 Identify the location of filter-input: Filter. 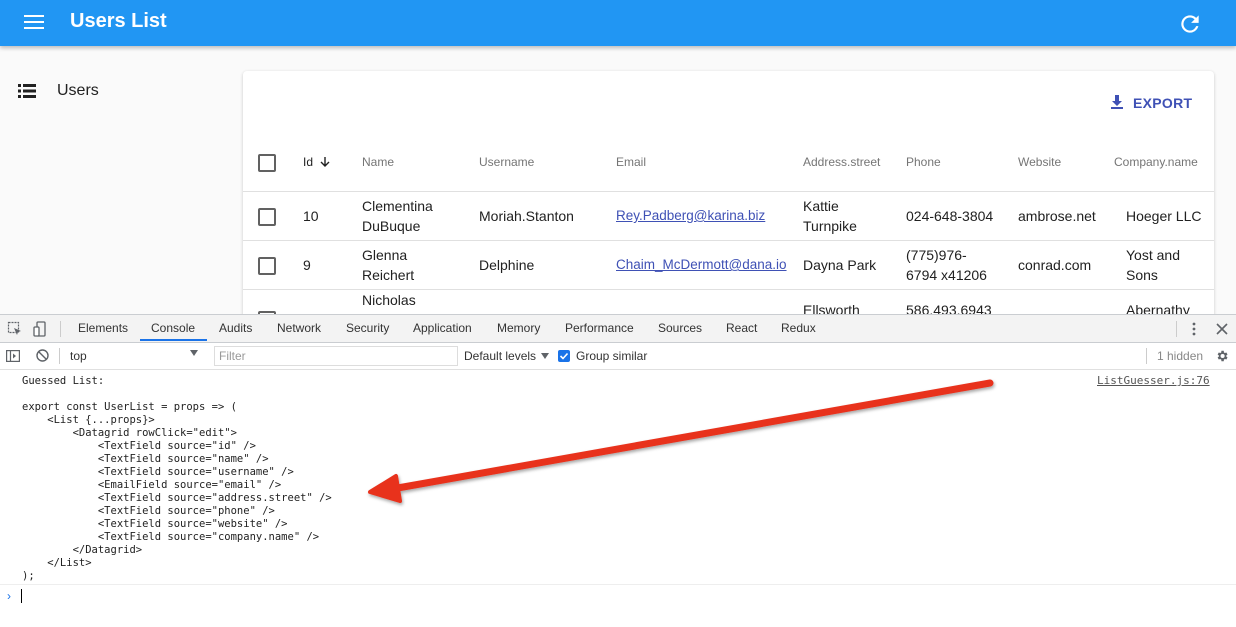
(336, 356).